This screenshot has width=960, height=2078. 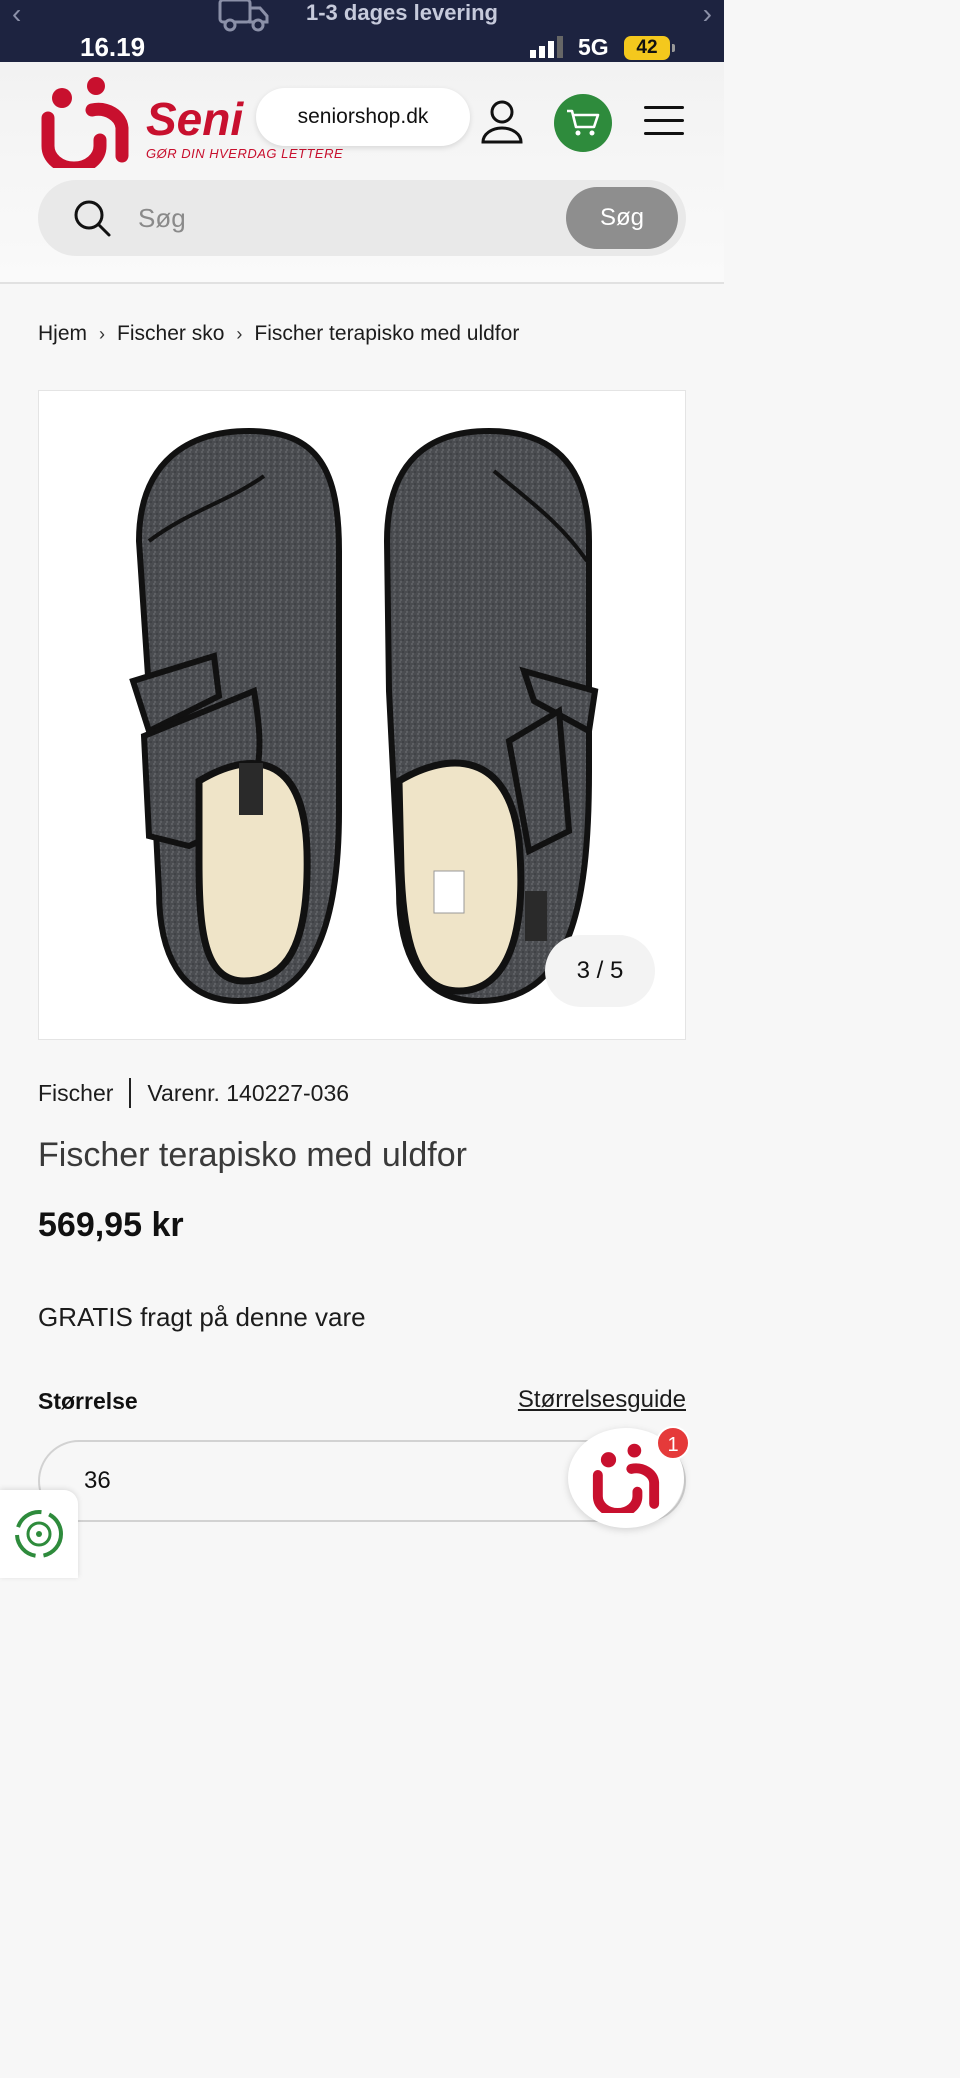 I want to click on battery-icon: 42, so click(x=647, y=48).